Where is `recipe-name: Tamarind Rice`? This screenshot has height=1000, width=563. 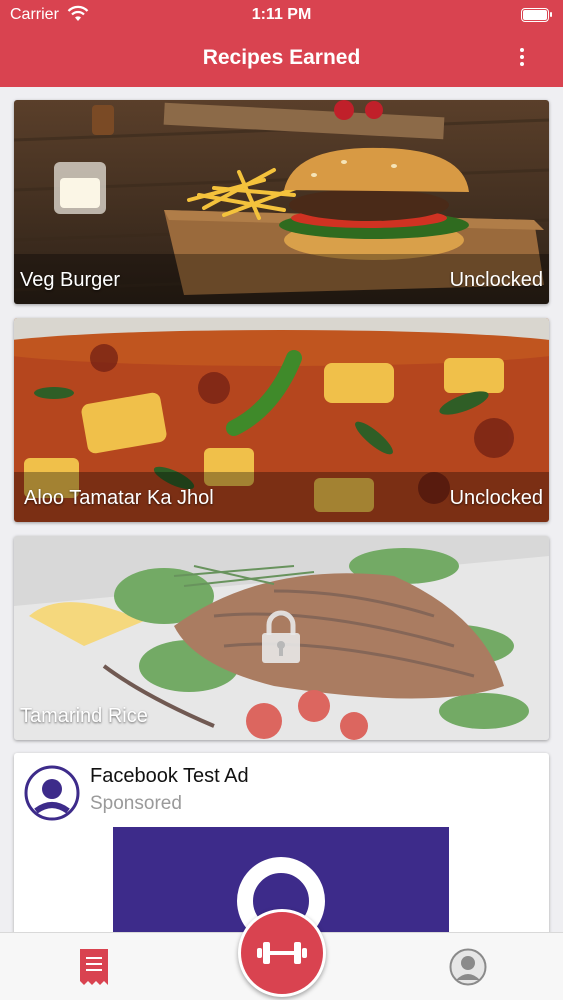 recipe-name: Tamarind Rice is located at coordinates (84, 716).